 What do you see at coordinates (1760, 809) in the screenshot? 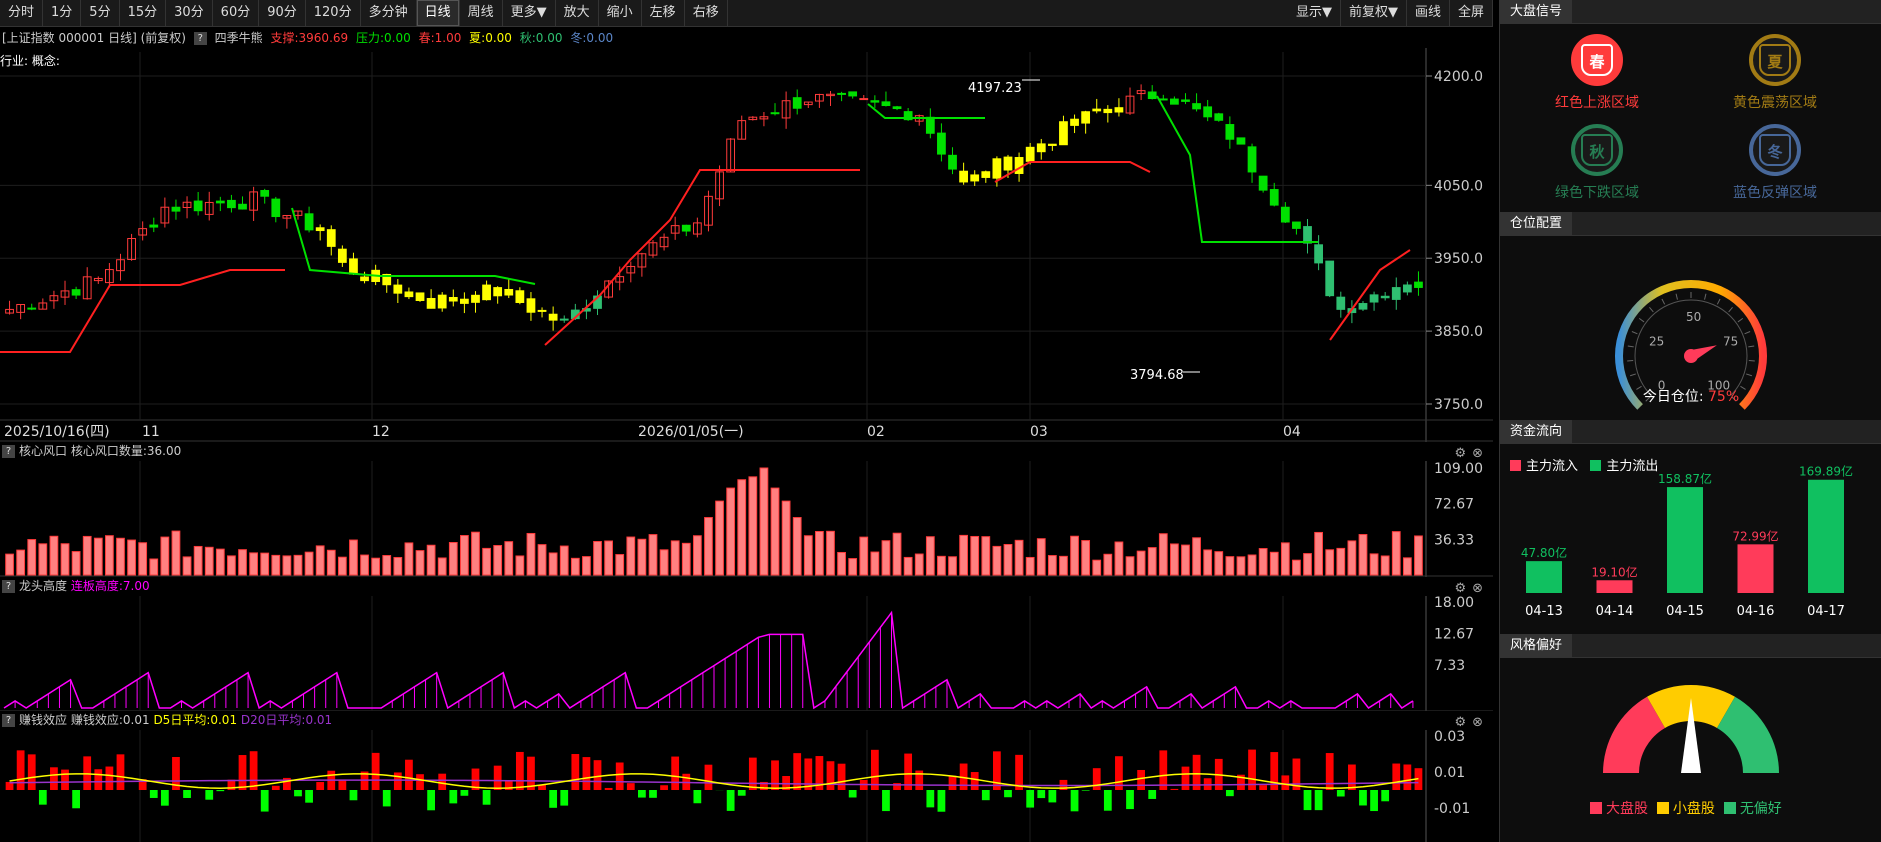
I see `style-none: 无偏好` at bounding box center [1760, 809].